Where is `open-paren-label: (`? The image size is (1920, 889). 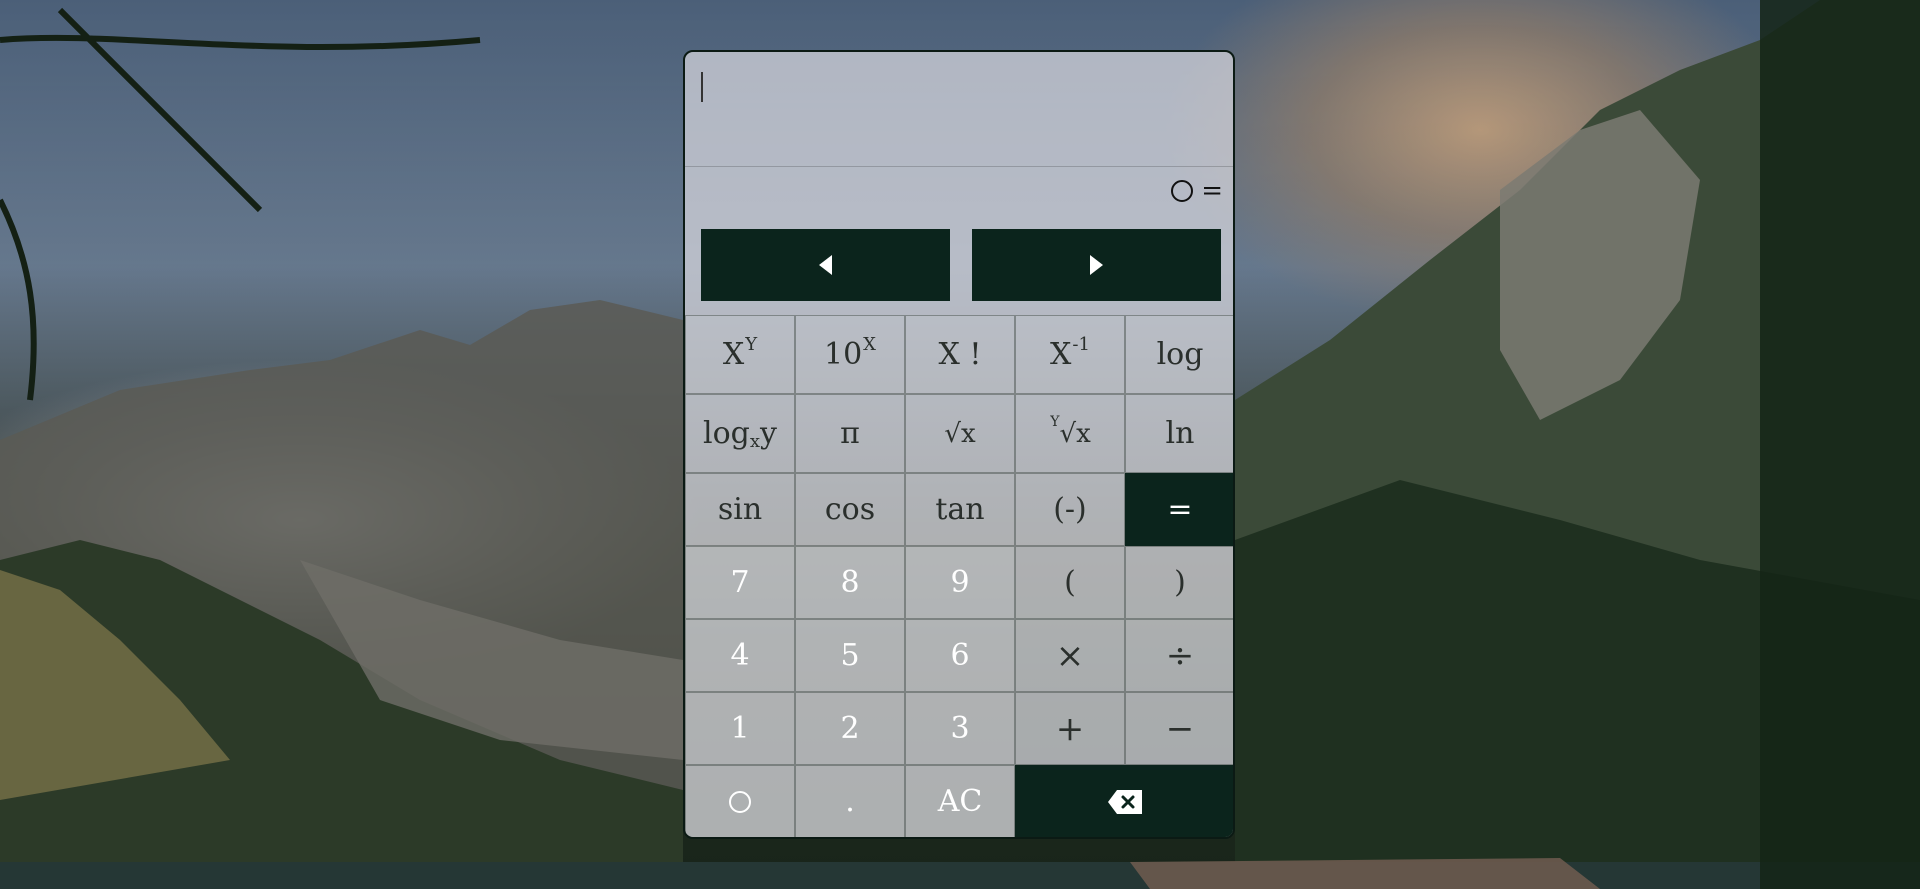
open-paren-label: ( is located at coordinates (1070, 582).